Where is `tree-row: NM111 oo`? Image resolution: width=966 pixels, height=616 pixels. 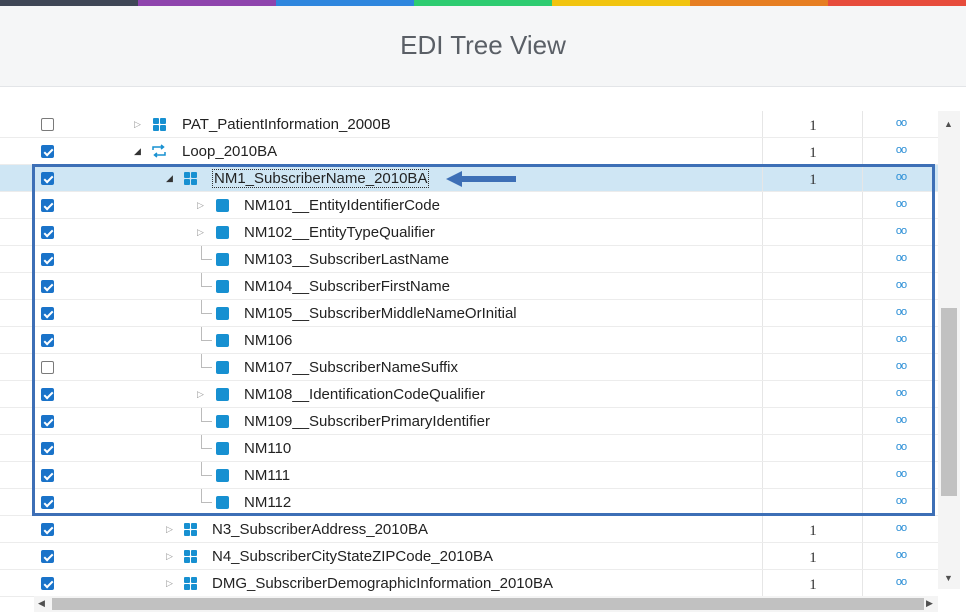 tree-row: NM111 oo is located at coordinates (469, 475).